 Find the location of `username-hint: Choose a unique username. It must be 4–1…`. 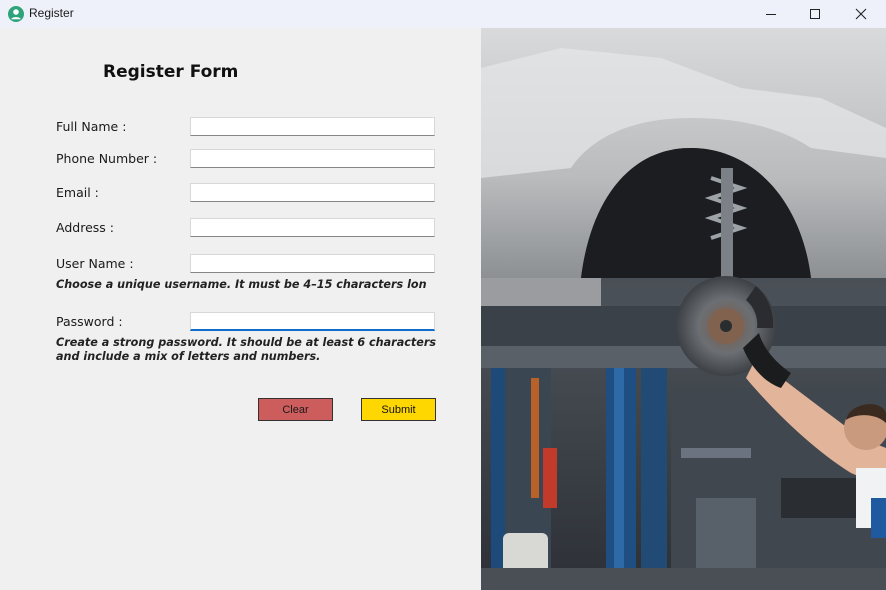

username-hint: Choose a unique username. It must be 4–1… is located at coordinates (241, 284).